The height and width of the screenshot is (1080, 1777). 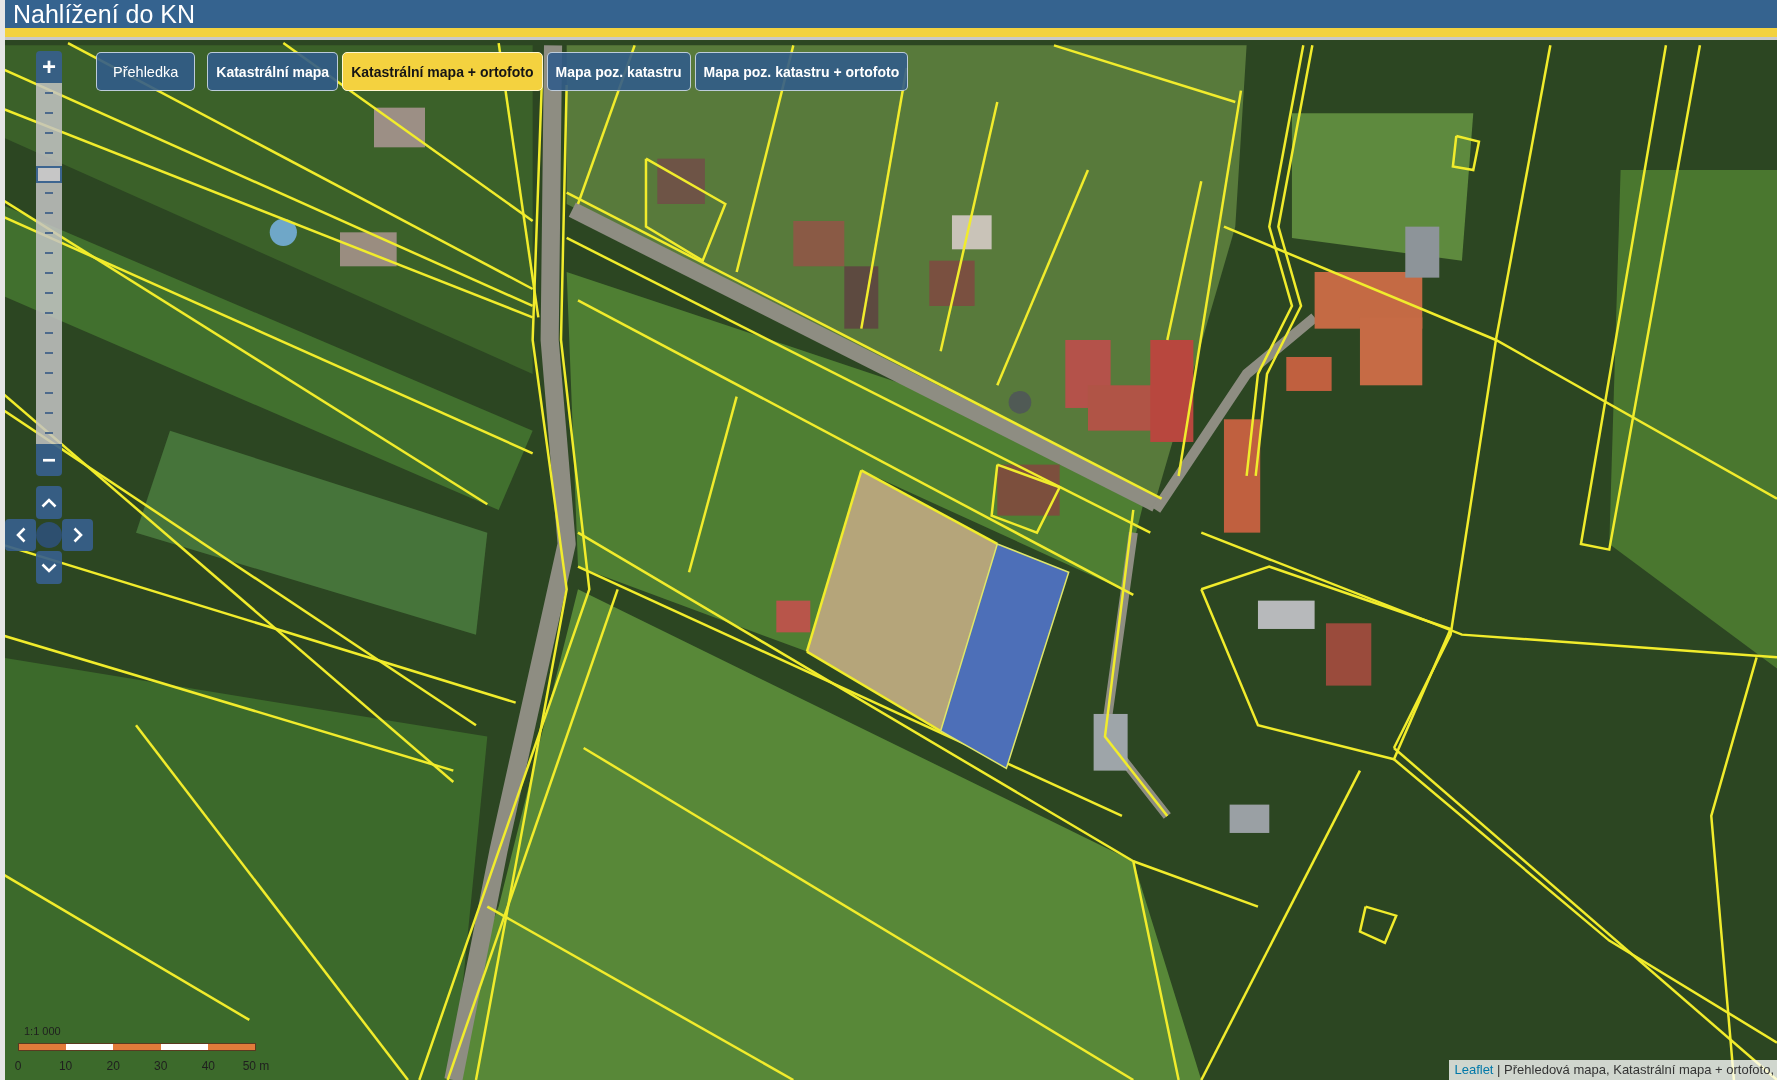 I want to click on zoom-in-button: +, so click(x=49, y=67).